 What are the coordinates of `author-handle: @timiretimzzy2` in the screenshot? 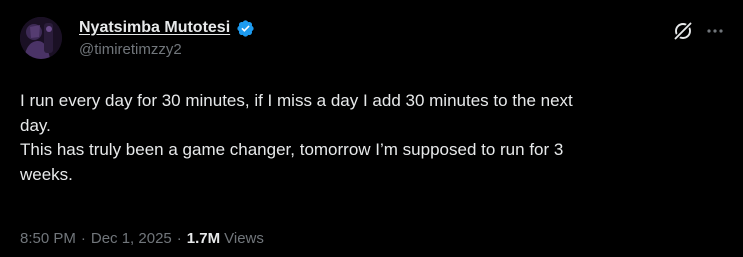 It's located at (130, 49).